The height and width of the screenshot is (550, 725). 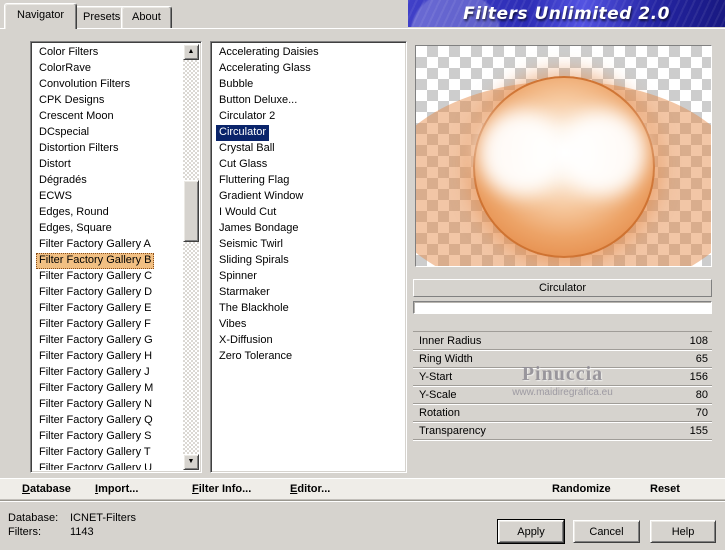 I want to click on category-item: CPK Designs, so click(x=108, y=100).